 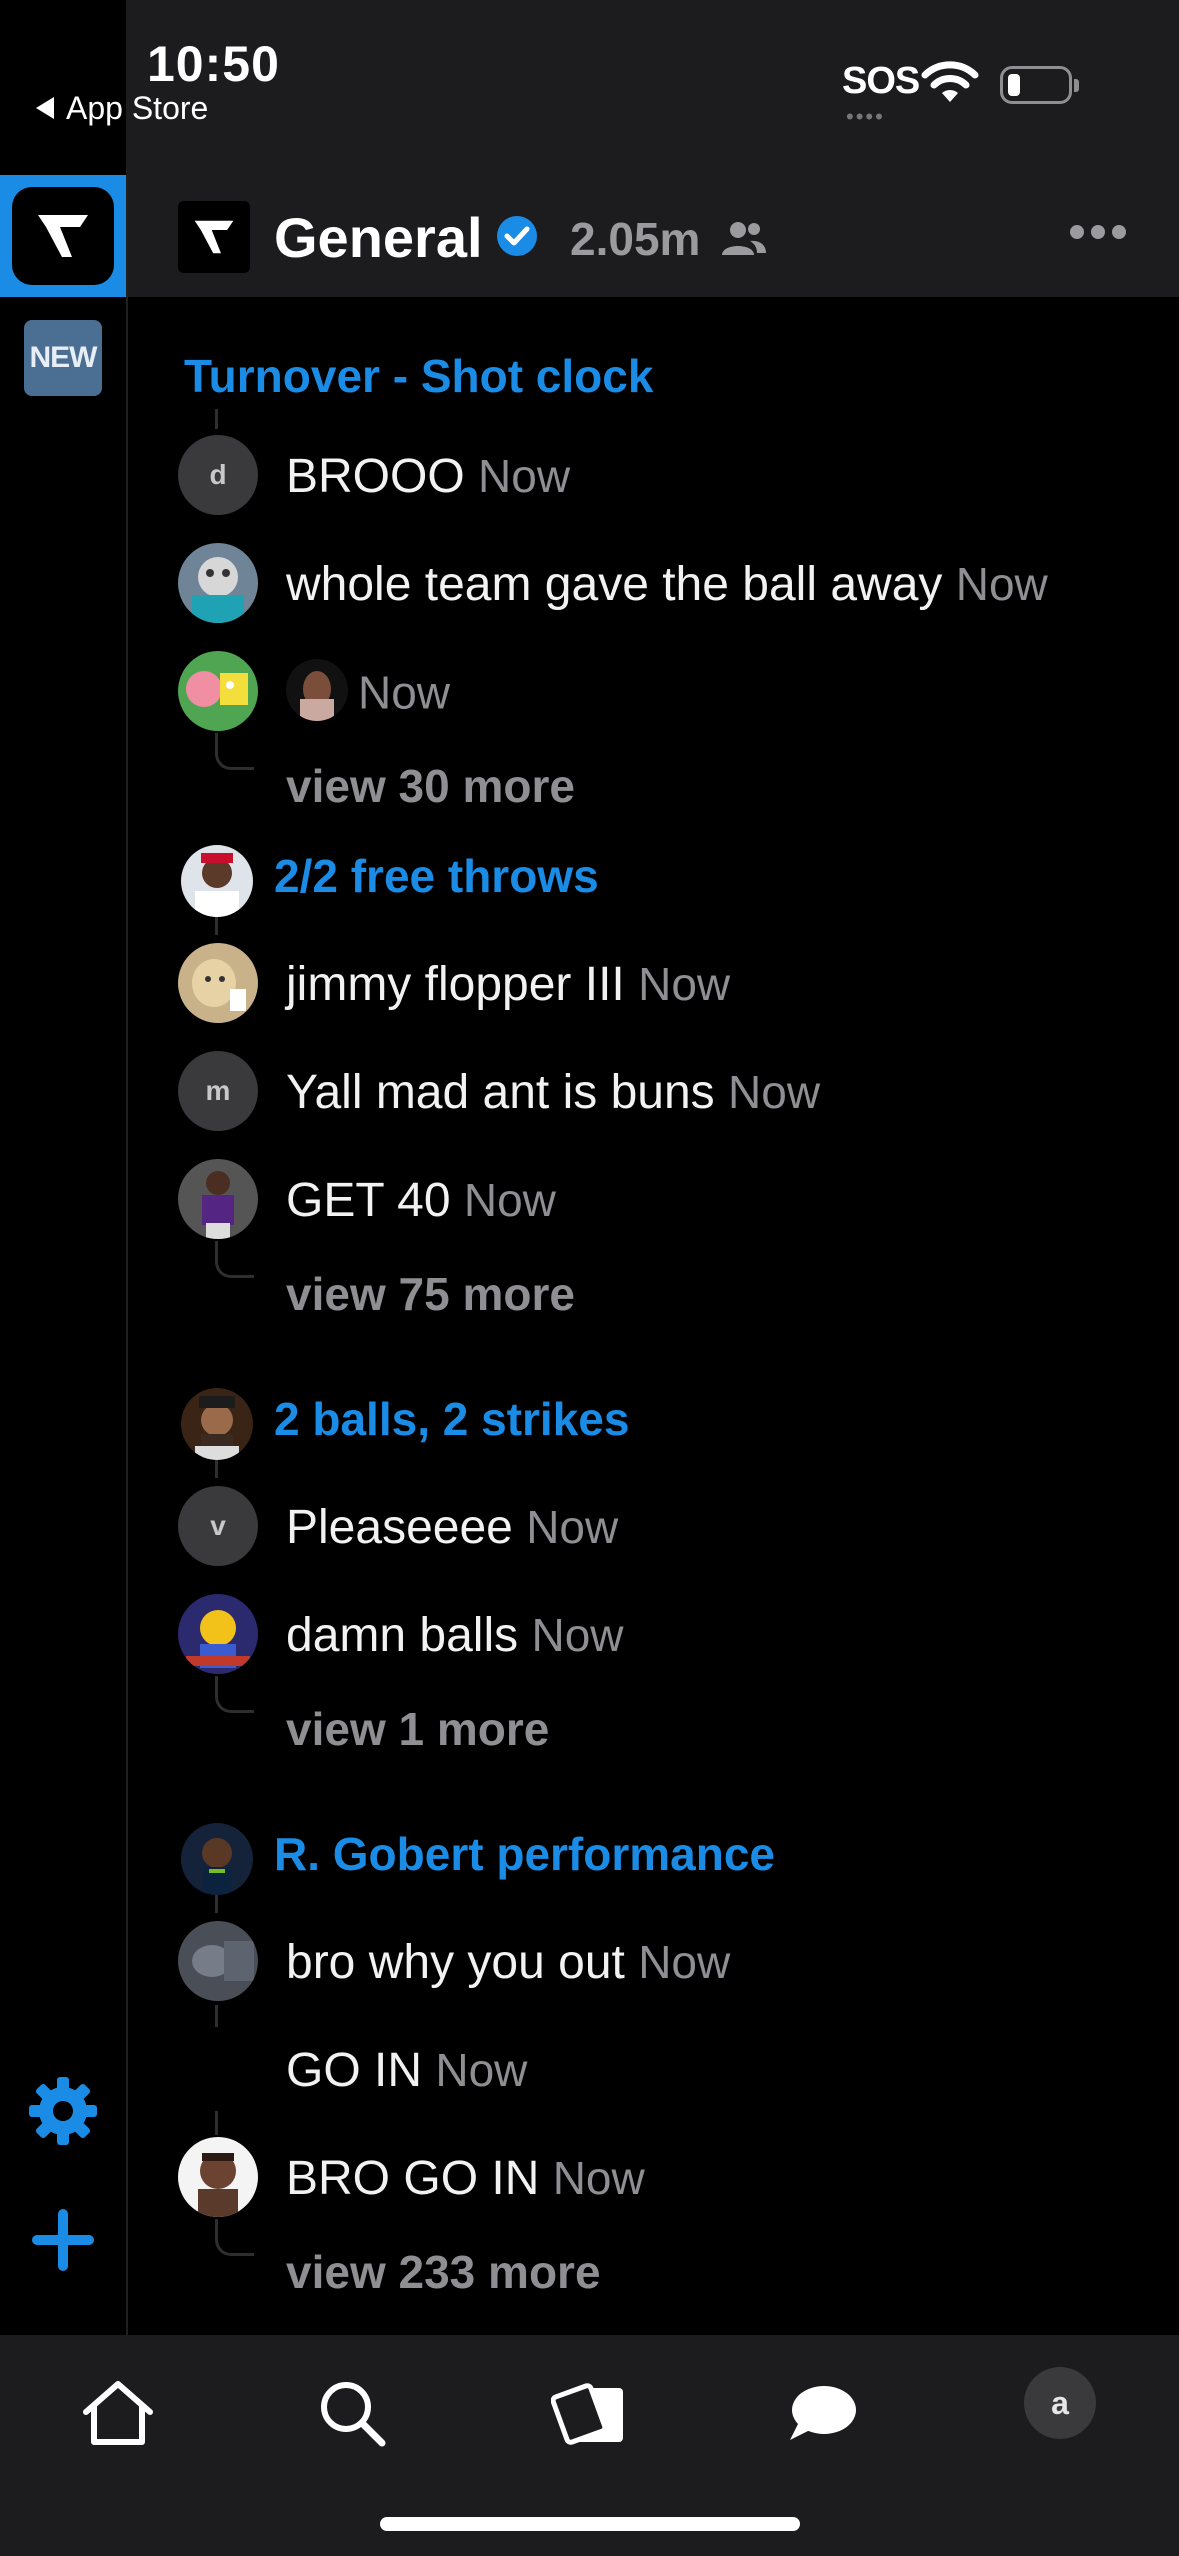 What do you see at coordinates (63, 2240) in the screenshot?
I see `plus-icon` at bounding box center [63, 2240].